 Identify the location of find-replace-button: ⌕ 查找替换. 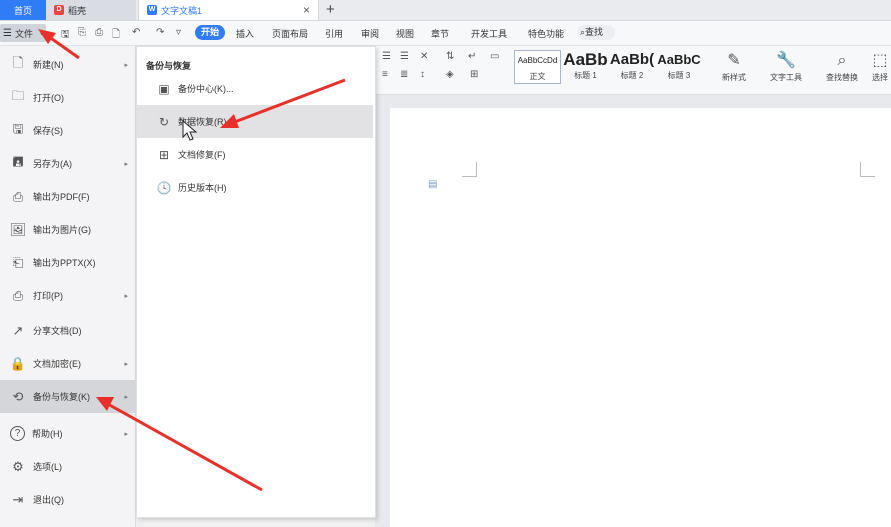
(842, 66).